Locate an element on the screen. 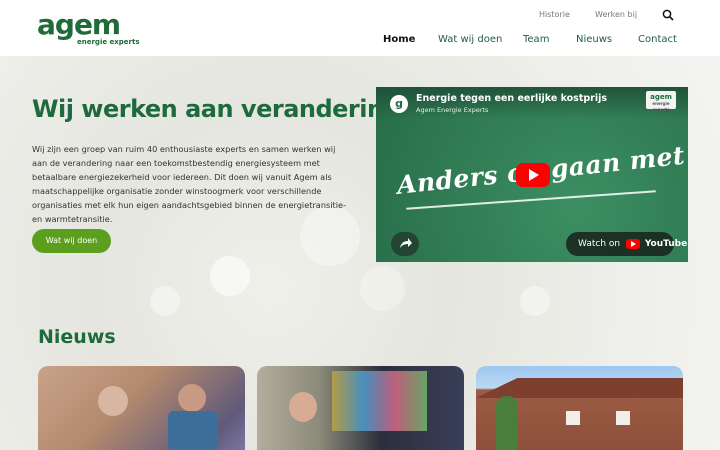 Image resolution: width=720 pixels, height=450 pixels. hero-title: Wij werken aan verandering is located at coordinates (216, 109).